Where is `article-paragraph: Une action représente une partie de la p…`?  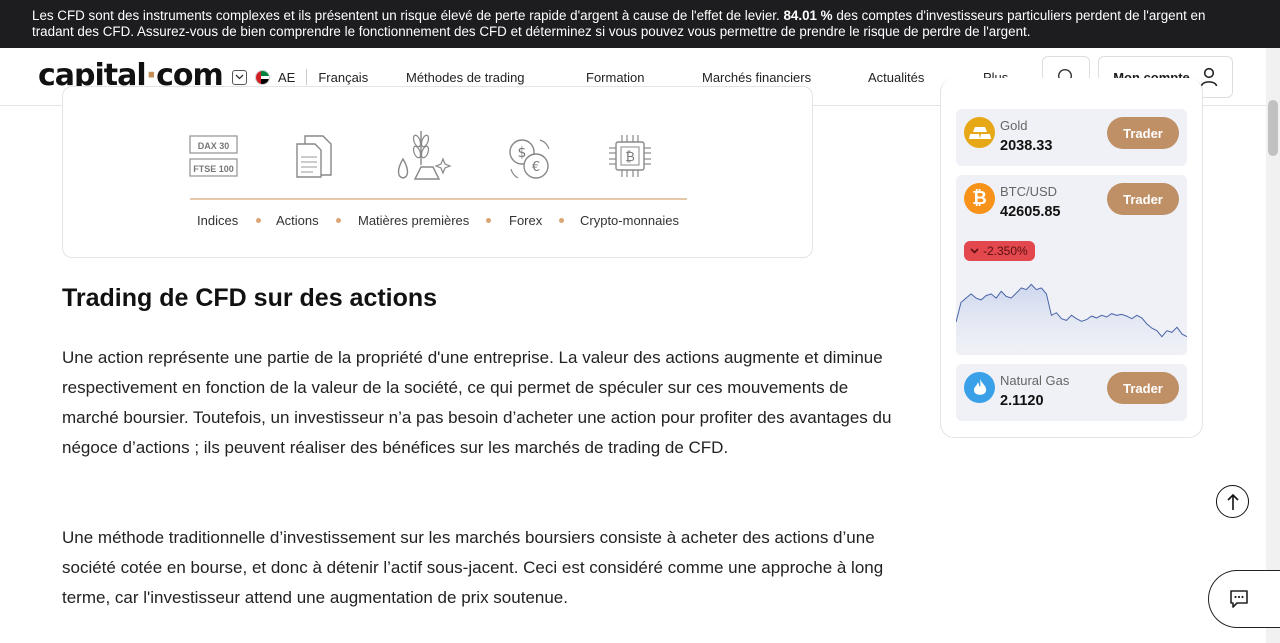
article-paragraph: Une action représente une partie de la p… is located at coordinates (477, 402).